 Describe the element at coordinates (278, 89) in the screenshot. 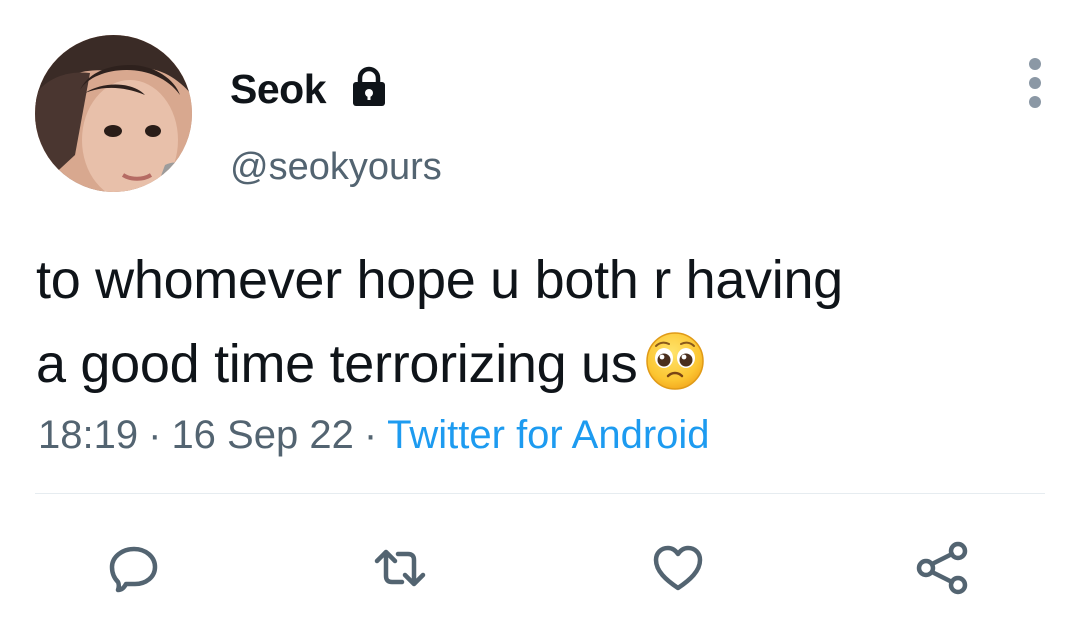

I see `display-name: Seok` at that location.